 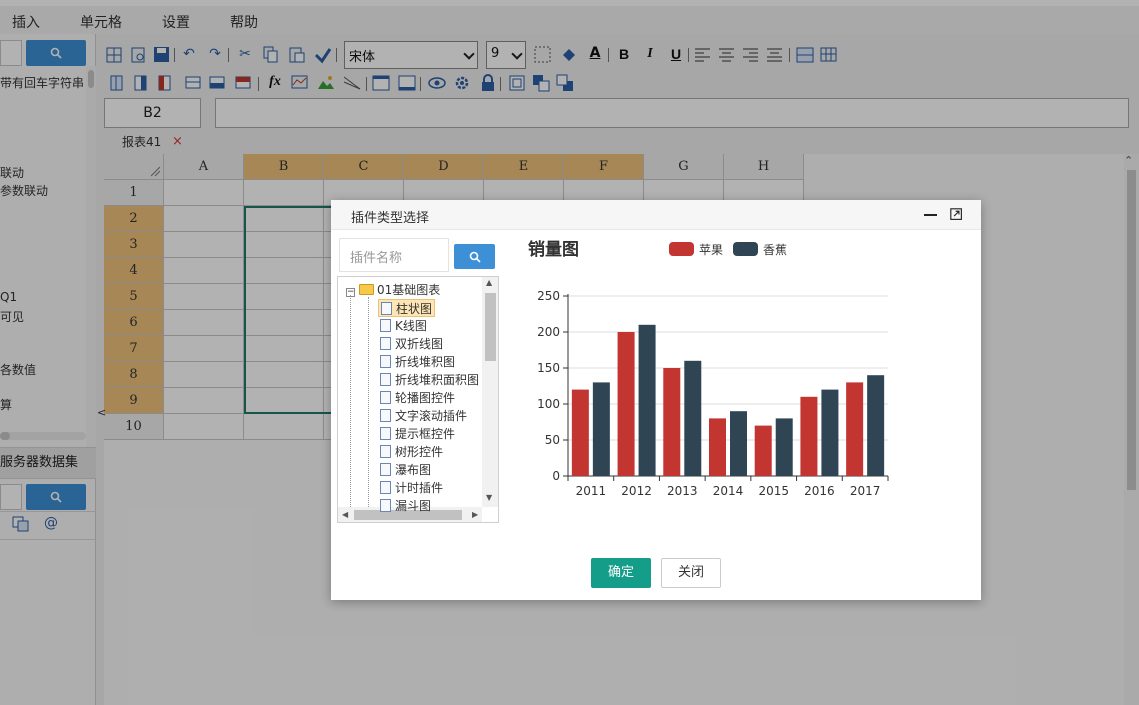 I want to click on maximize-icon, so click(x=956, y=214).